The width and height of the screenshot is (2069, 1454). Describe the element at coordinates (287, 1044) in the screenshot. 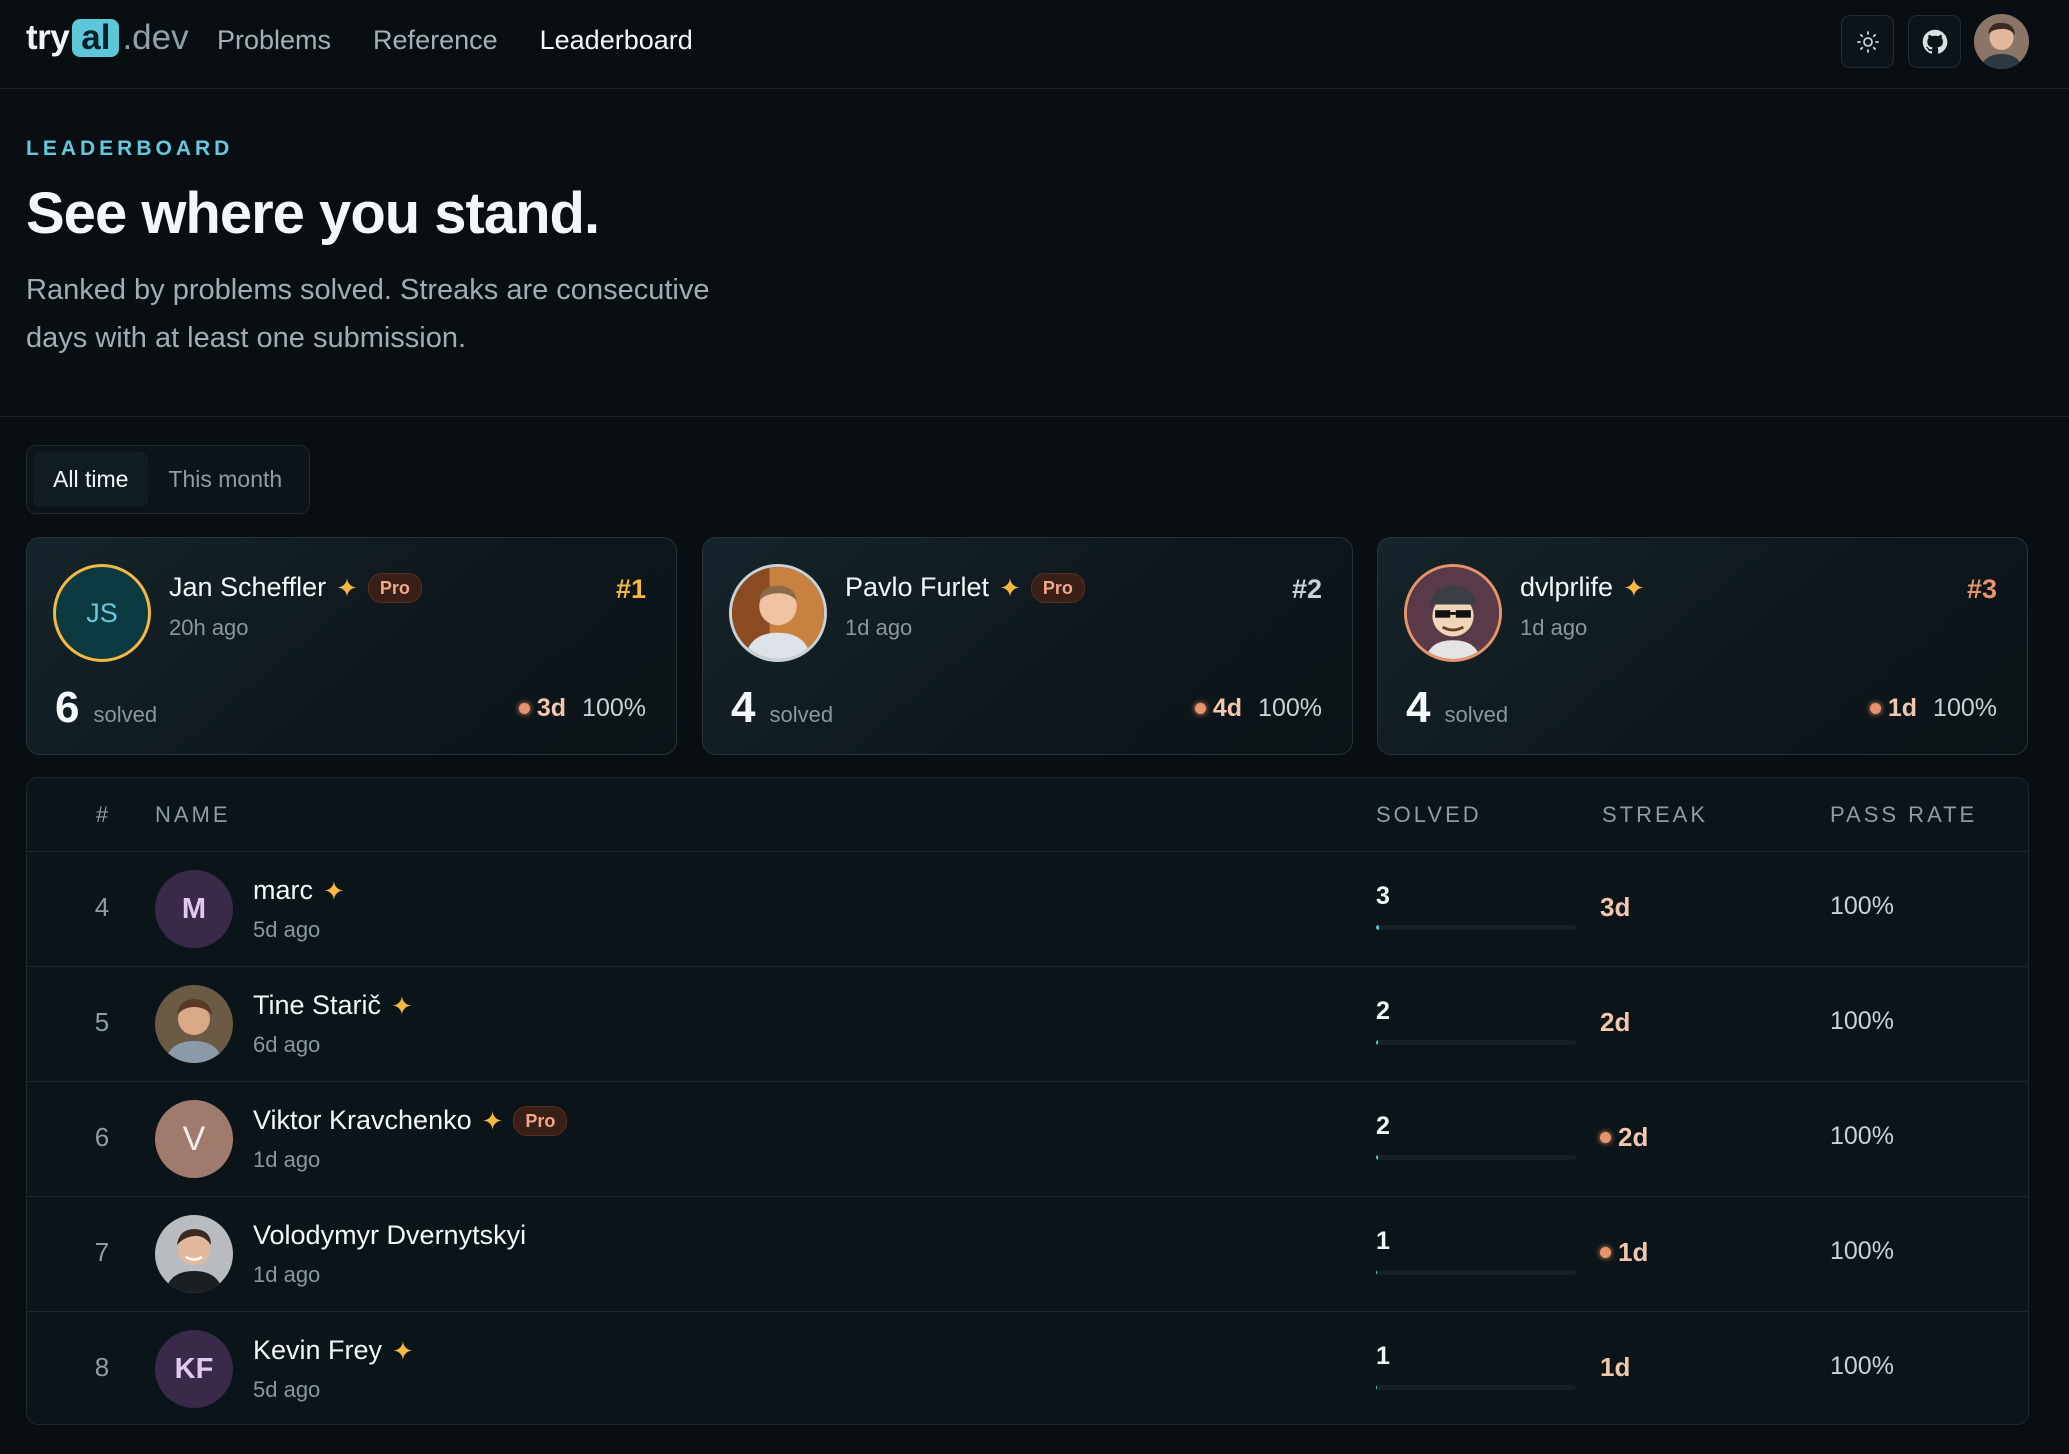

I see `last-active: 6d ago` at that location.